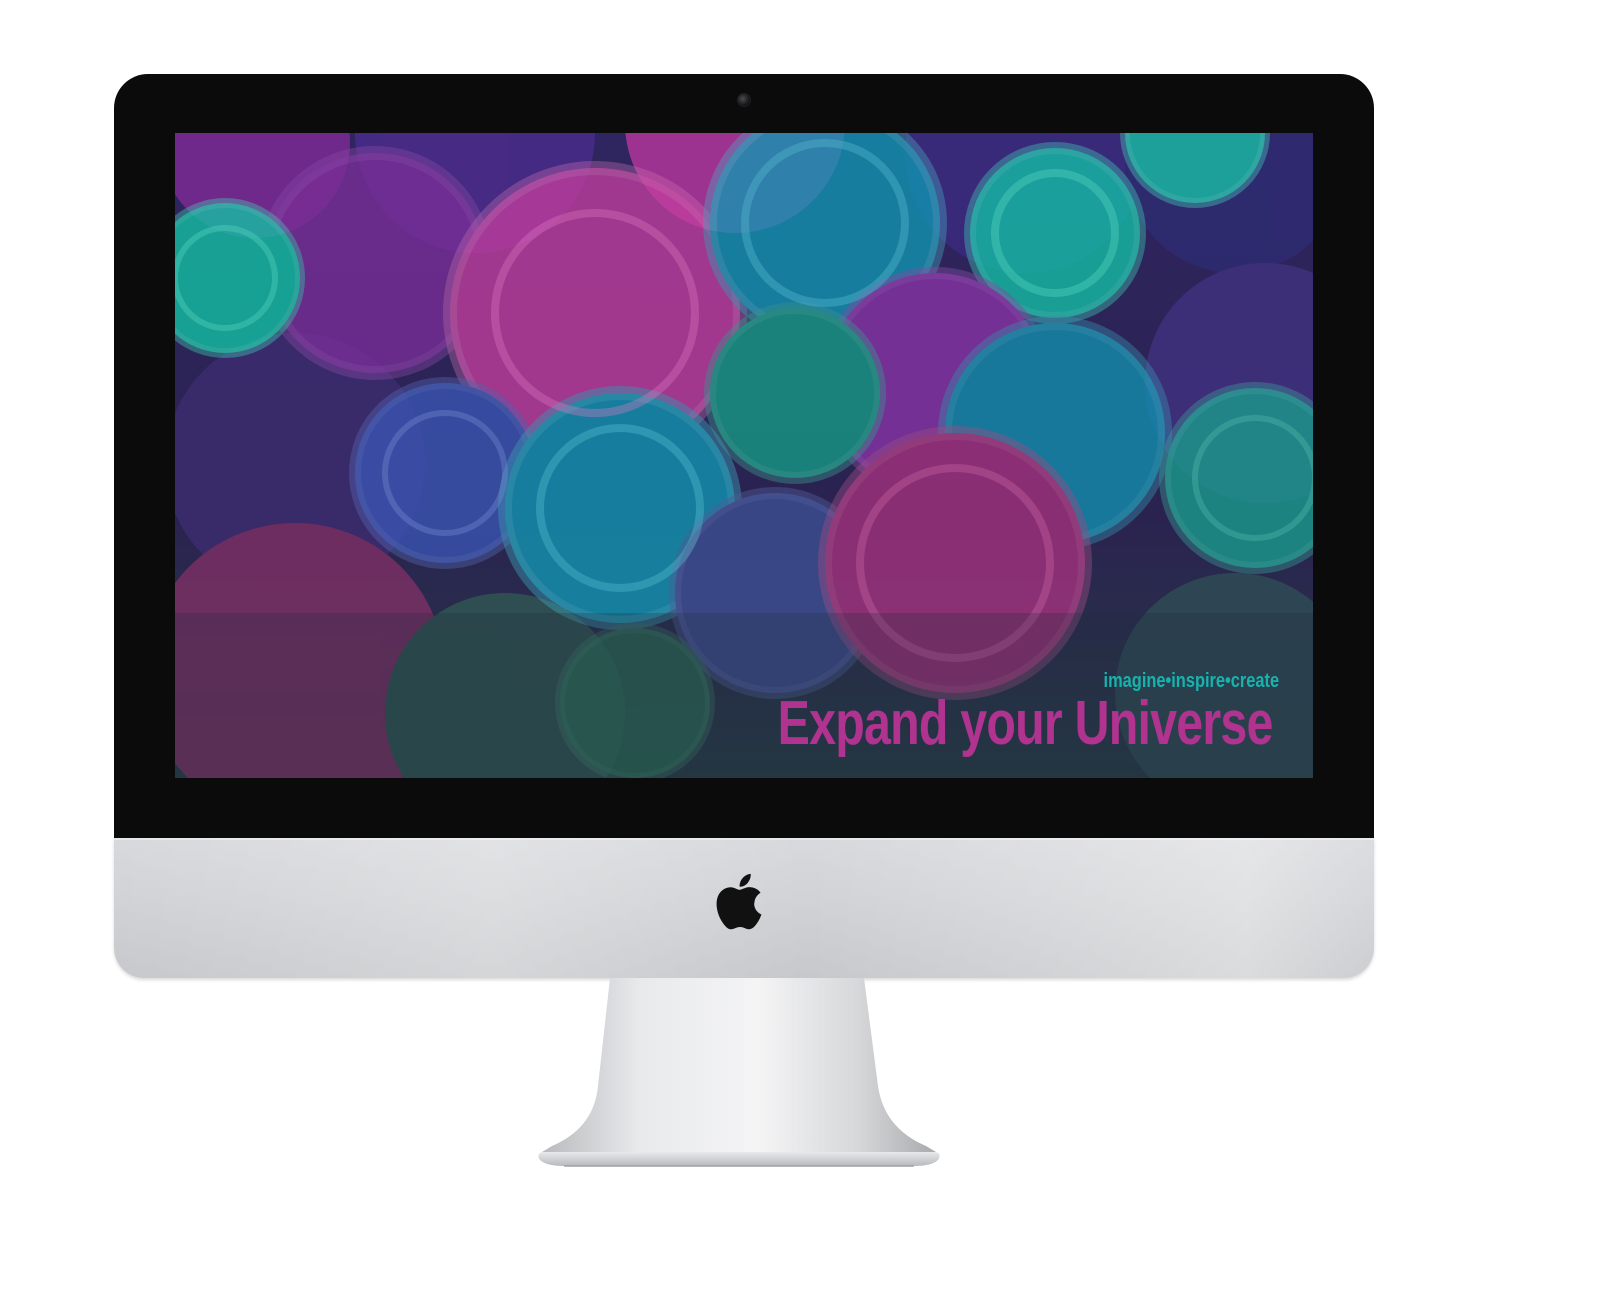 This screenshot has width=1614, height=1304. What do you see at coordinates (744, 100) in the screenshot?
I see `camera-icon` at bounding box center [744, 100].